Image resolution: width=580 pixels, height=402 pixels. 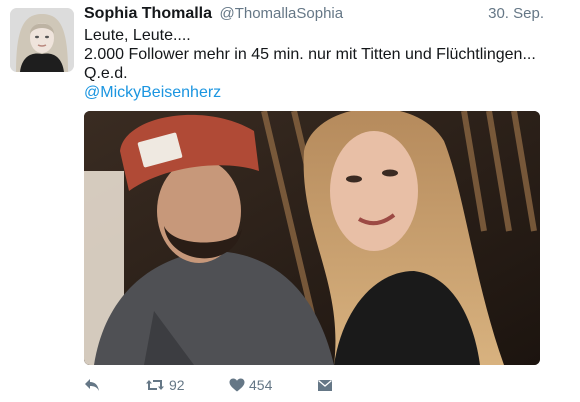 I want to click on reply-icon, so click(x=92, y=385).